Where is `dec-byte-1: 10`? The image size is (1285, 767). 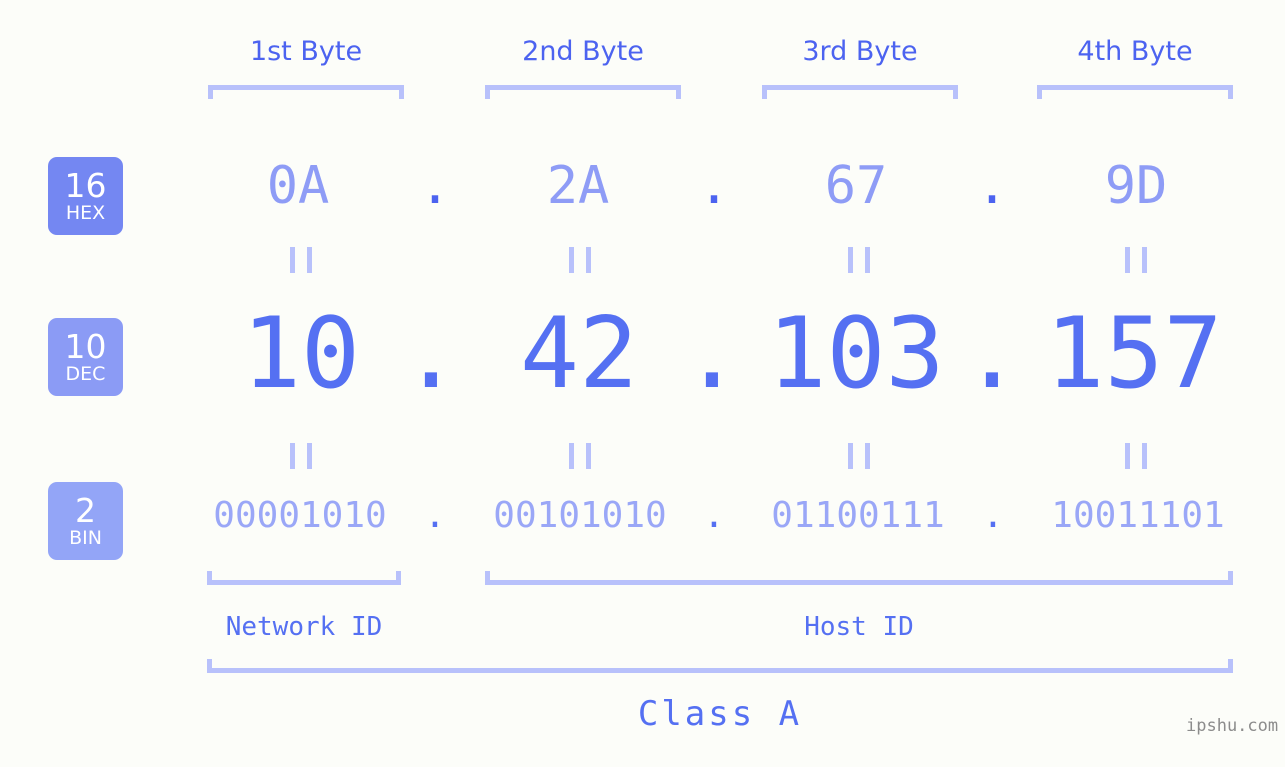 dec-byte-1: 10 is located at coordinates (300, 354).